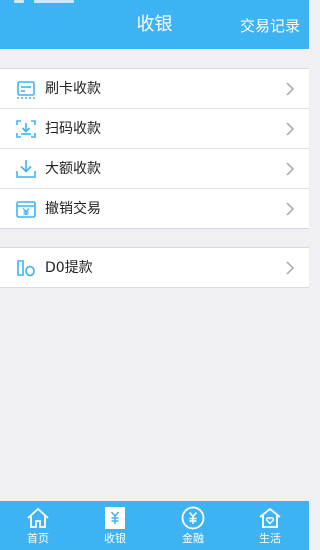  I want to click on scan-icon, so click(26, 129).